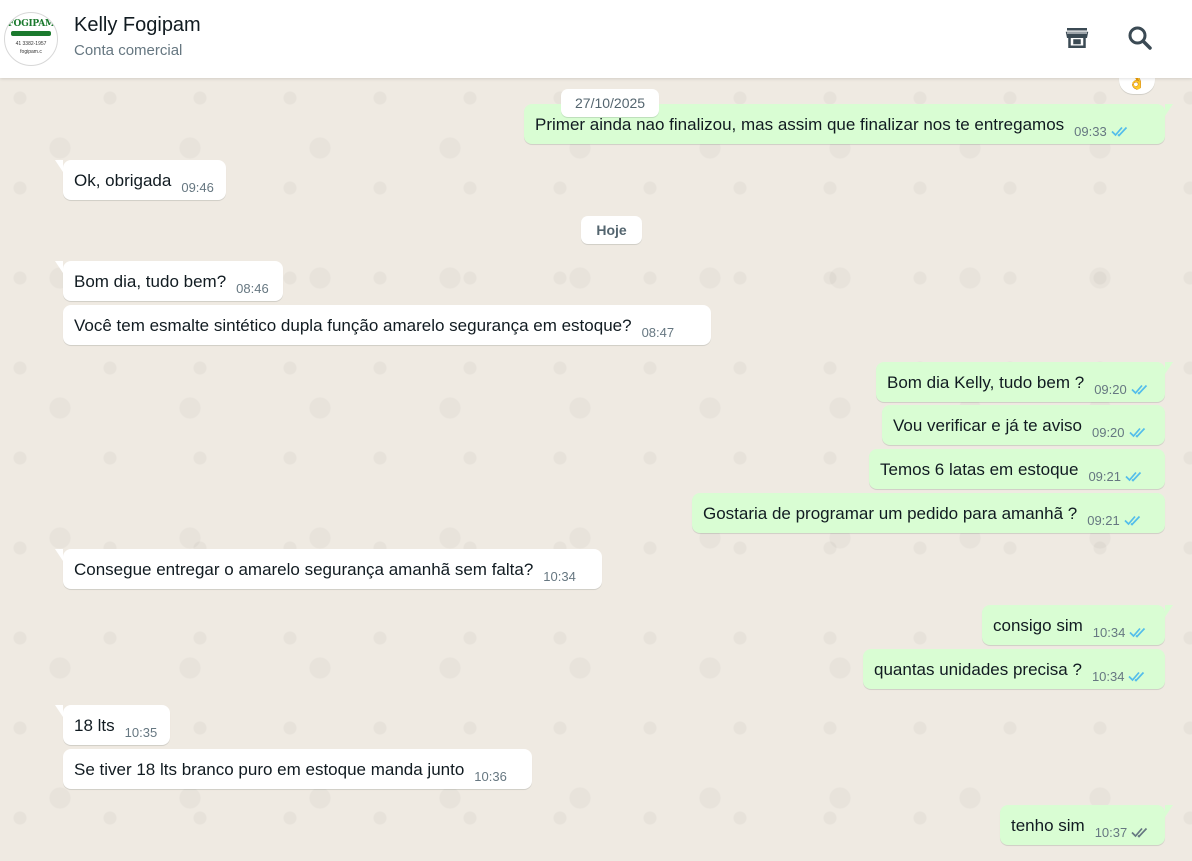 This screenshot has width=1192, height=861. I want to click on avatar-phone: 41 3382-1957, so click(31, 44).